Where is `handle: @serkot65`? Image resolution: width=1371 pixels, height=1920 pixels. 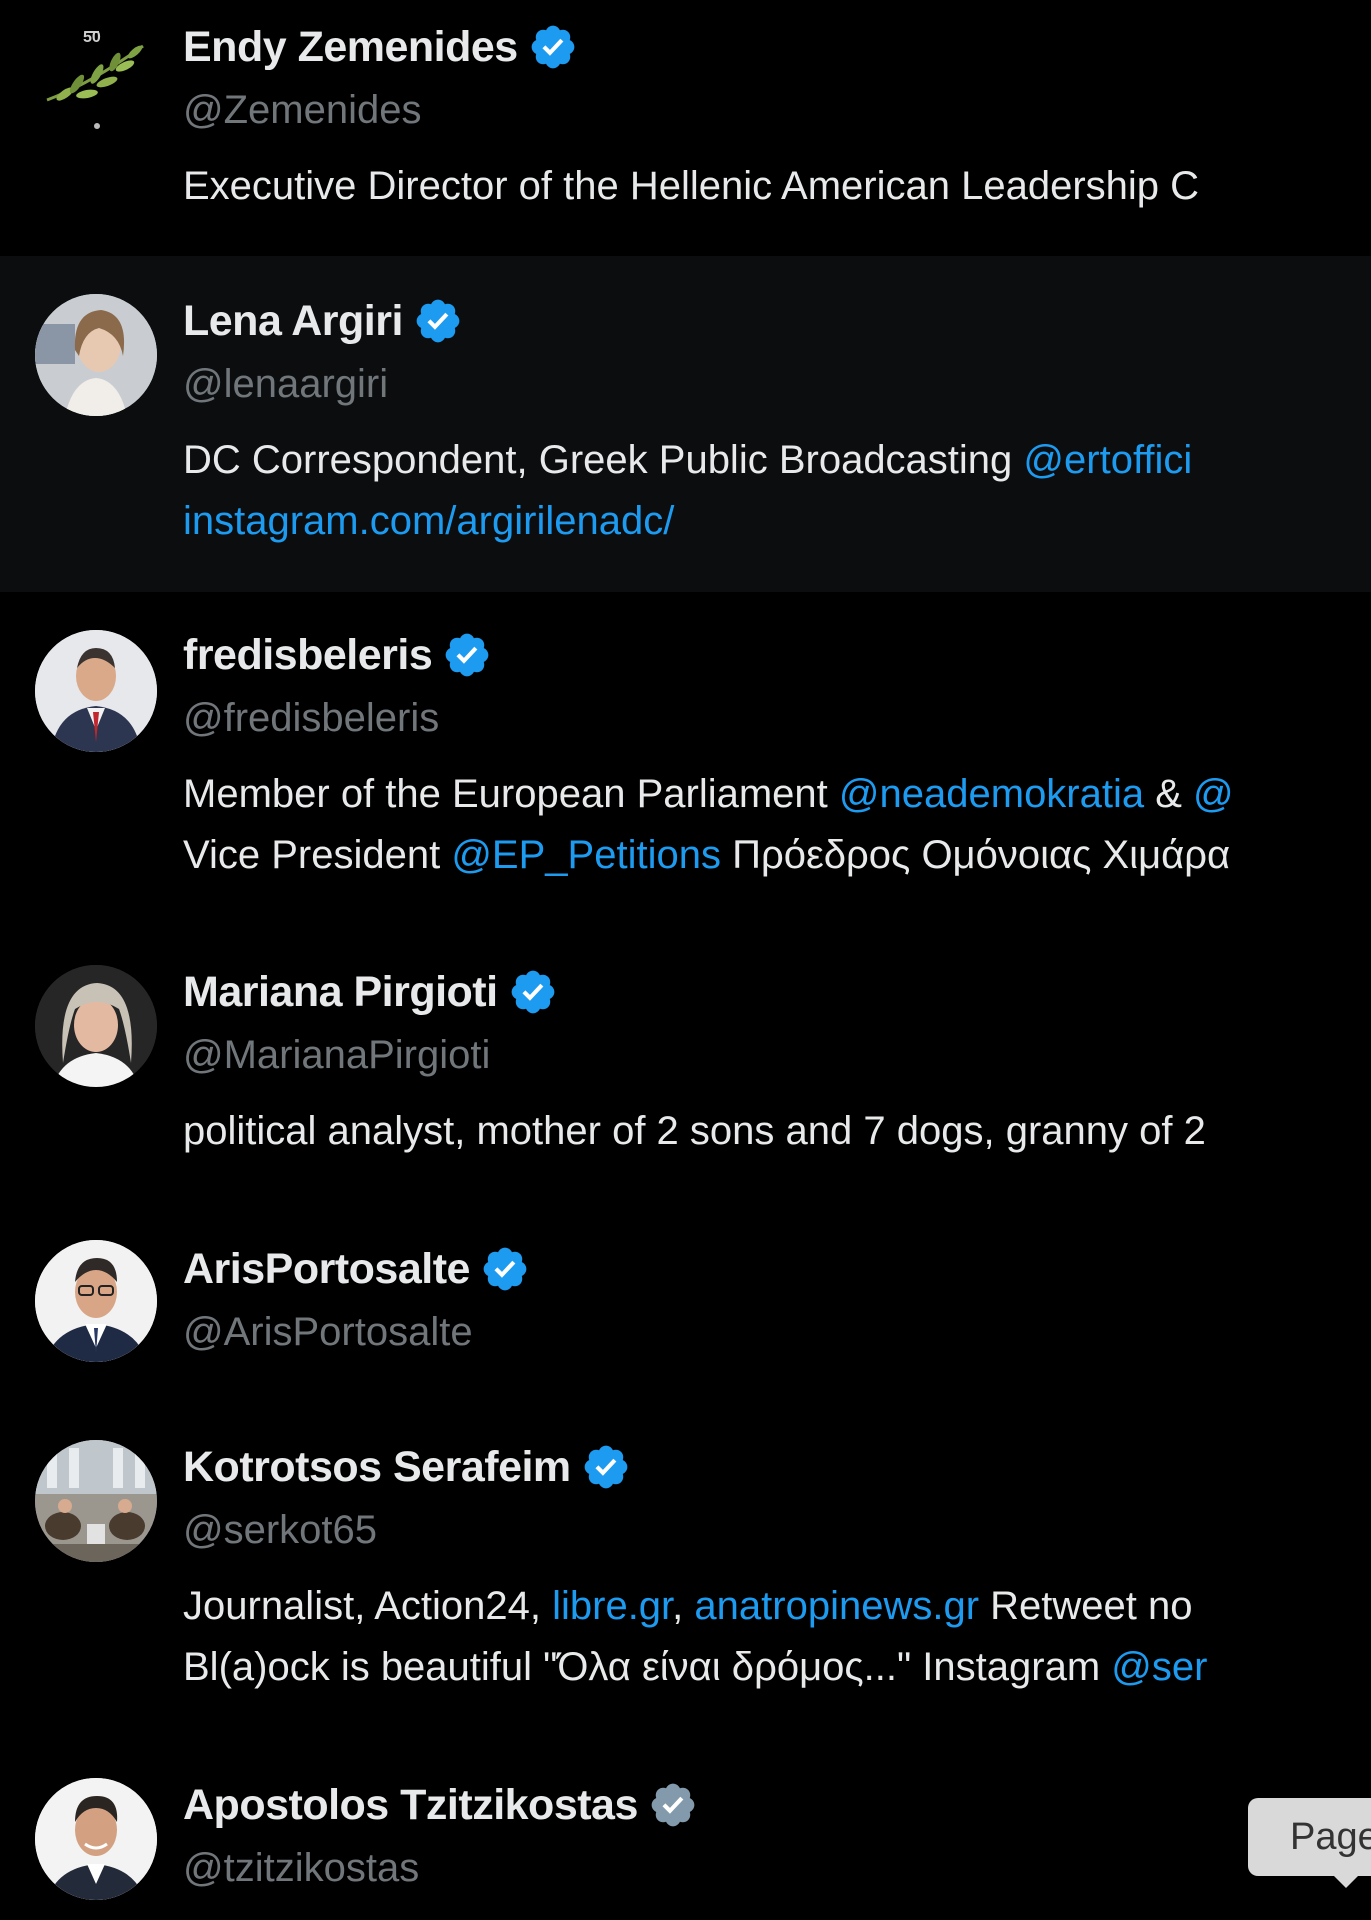 handle: @serkot65 is located at coordinates (280, 1530).